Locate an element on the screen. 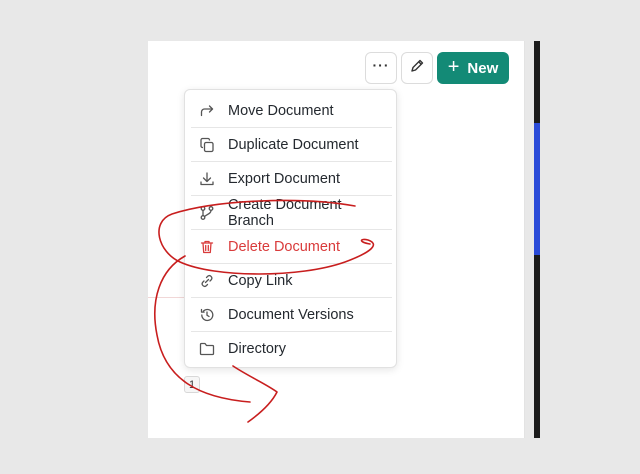 Image resolution: width=640 pixels, height=474 pixels. menu-item-move-document: Move Document is located at coordinates (291, 111).